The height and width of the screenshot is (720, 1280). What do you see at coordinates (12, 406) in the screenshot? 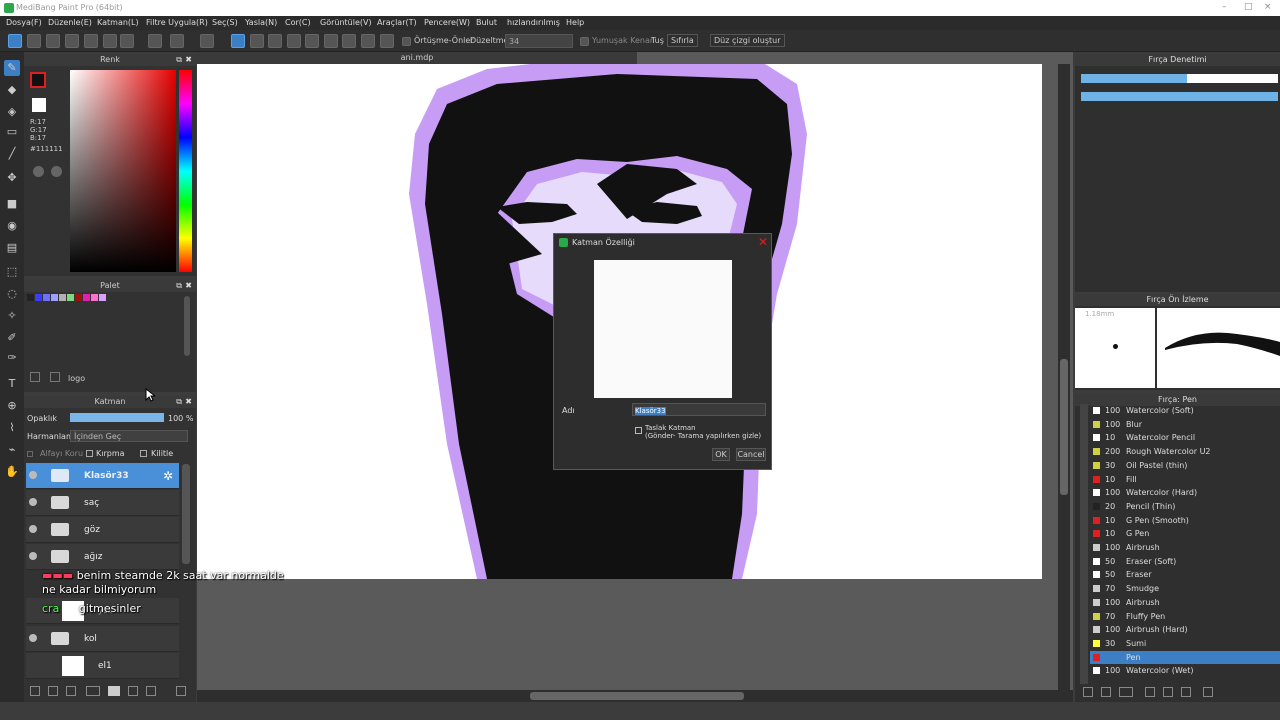
I see `operation-tool-icon: ⊕` at bounding box center [12, 406].